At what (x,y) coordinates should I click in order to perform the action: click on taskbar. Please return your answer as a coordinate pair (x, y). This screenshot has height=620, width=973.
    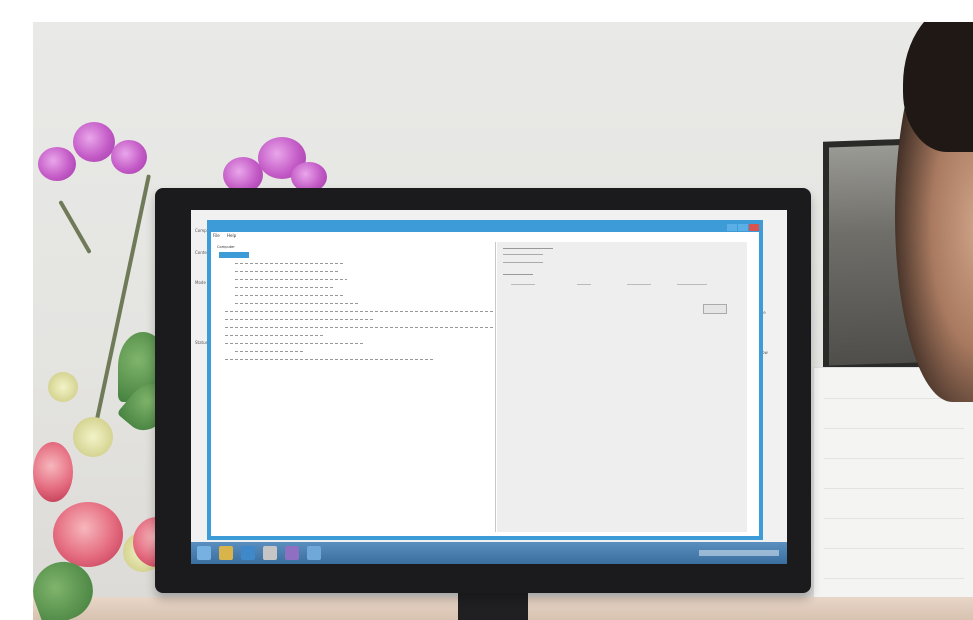
    Looking at the image, I should click on (489, 553).